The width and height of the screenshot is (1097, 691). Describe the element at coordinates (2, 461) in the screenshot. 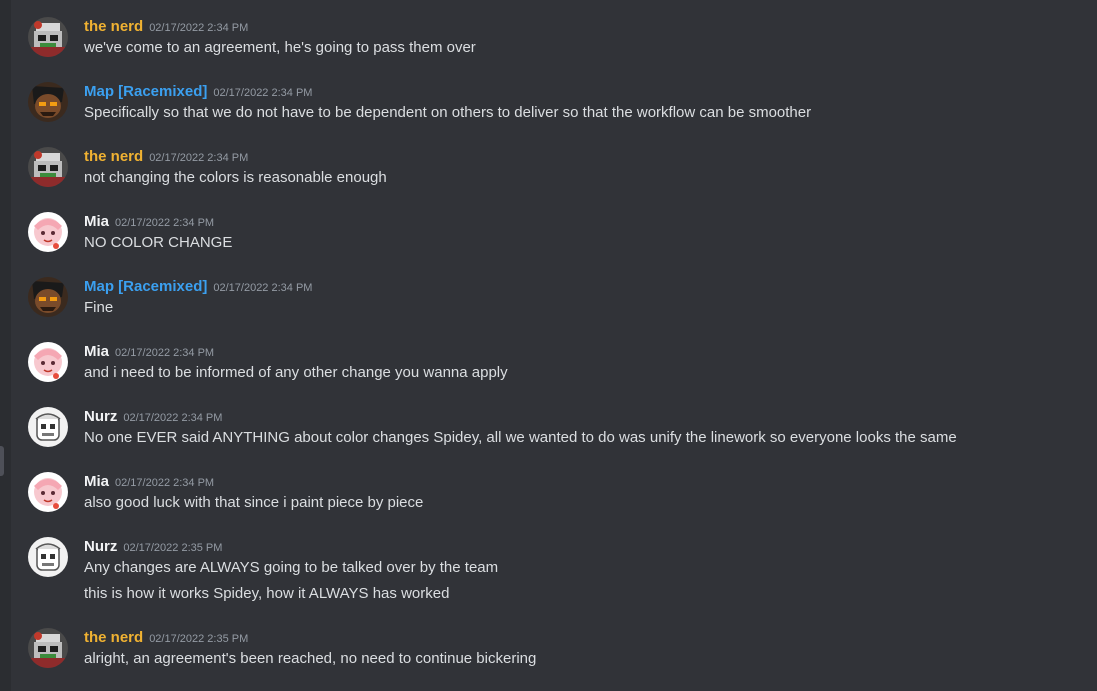

I see `scroll-indicator` at that location.